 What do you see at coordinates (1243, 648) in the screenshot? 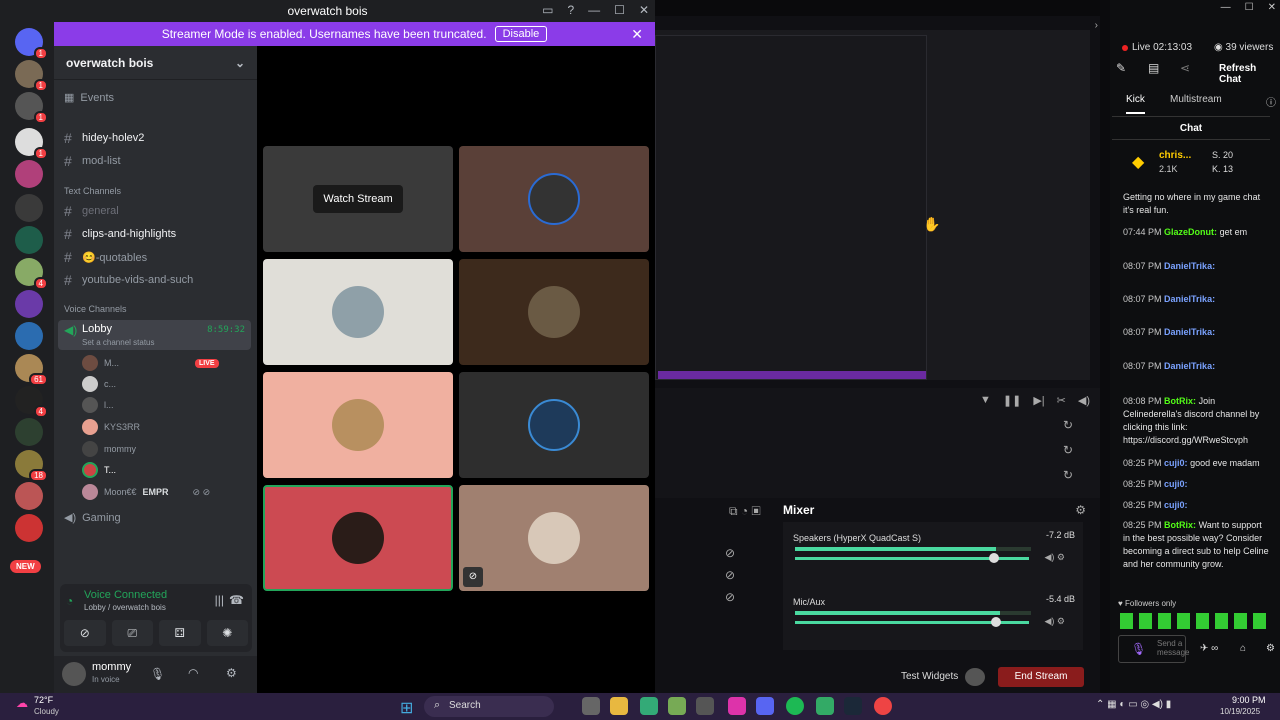
I see `gift-icon: ⌂` at bounding box center [1243, 648].